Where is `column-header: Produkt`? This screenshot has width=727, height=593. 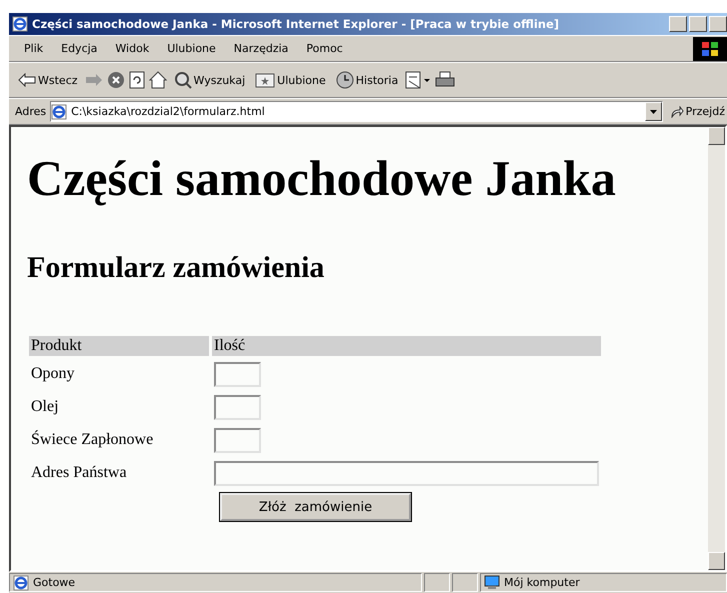
column-header: Produkt is located at coordinates (119, 346).